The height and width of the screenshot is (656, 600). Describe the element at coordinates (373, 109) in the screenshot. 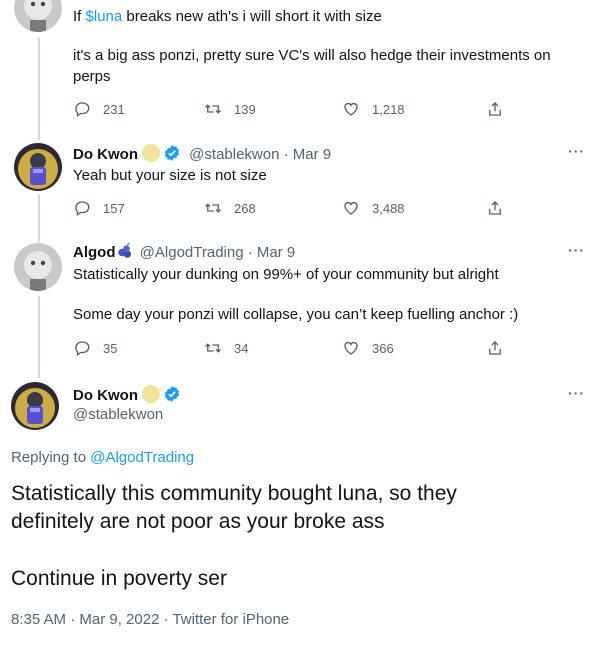

I see `like-button: 1,218` at that location.